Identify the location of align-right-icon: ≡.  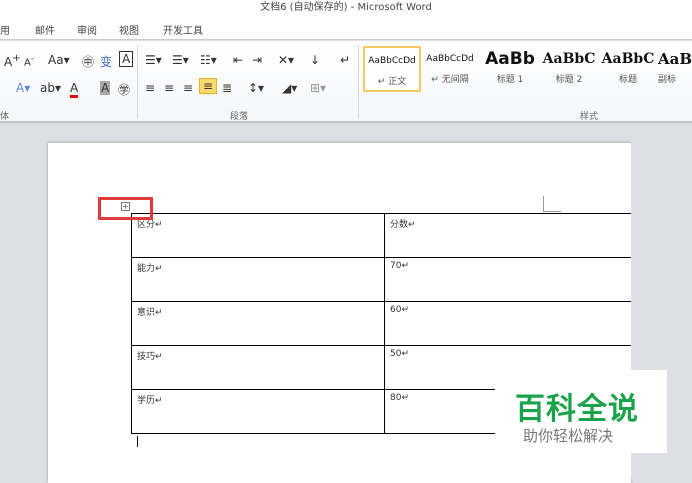
(188, 88).